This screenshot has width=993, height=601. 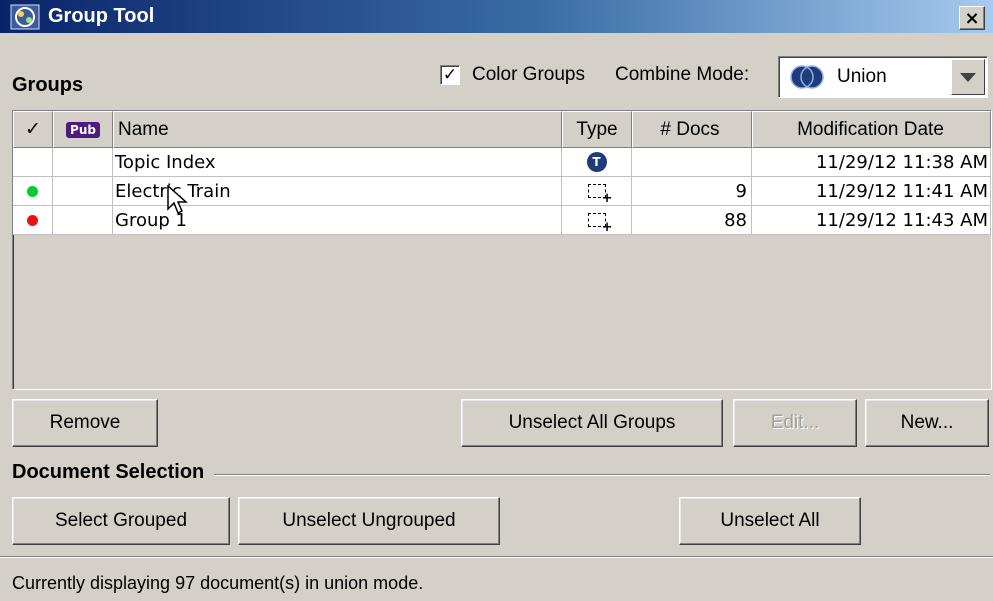 I want to click on color-groups-checkbox: ✓, so click(x=450, y=75).